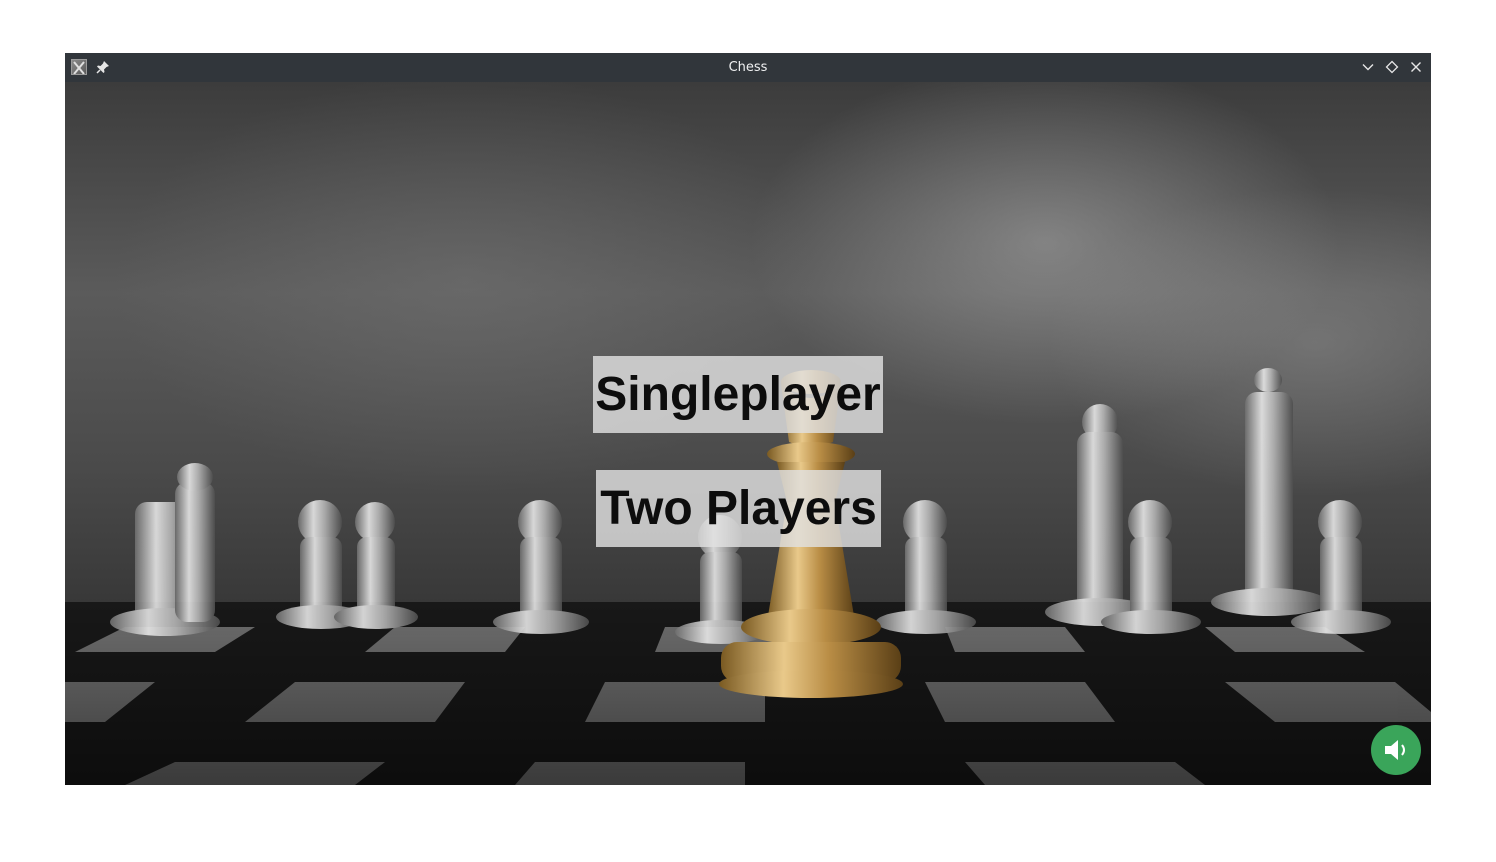 Image resolution: width=1496 pixels, height=862 pixels. Describe the element at coordinates (1392, 67) in the screenshot. I see `diamond-icon` at that location.